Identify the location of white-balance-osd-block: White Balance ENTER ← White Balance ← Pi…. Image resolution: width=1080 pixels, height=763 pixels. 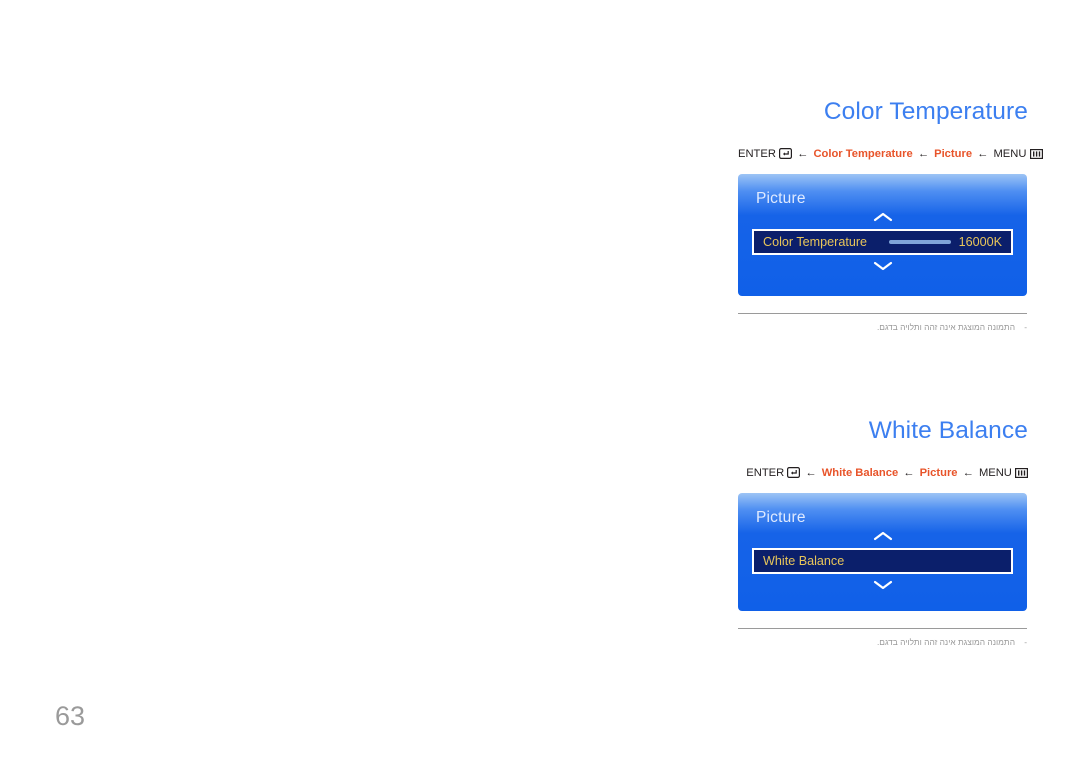
(883, 532).